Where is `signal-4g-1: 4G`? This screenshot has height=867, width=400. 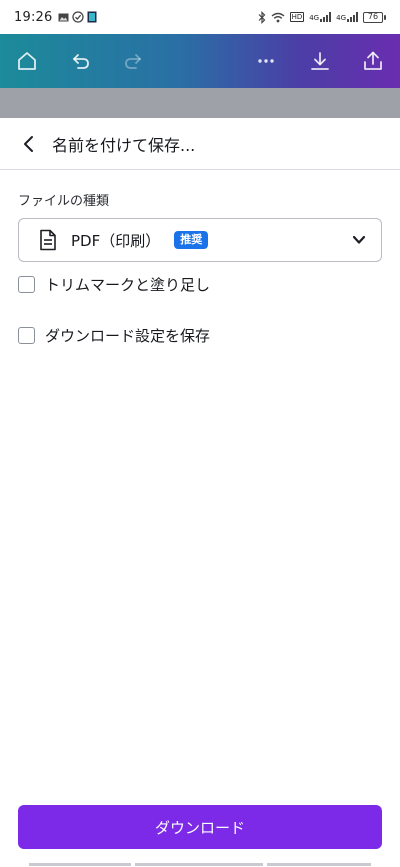 signal-4g-1: 4G is located at coordinates (320, 17).